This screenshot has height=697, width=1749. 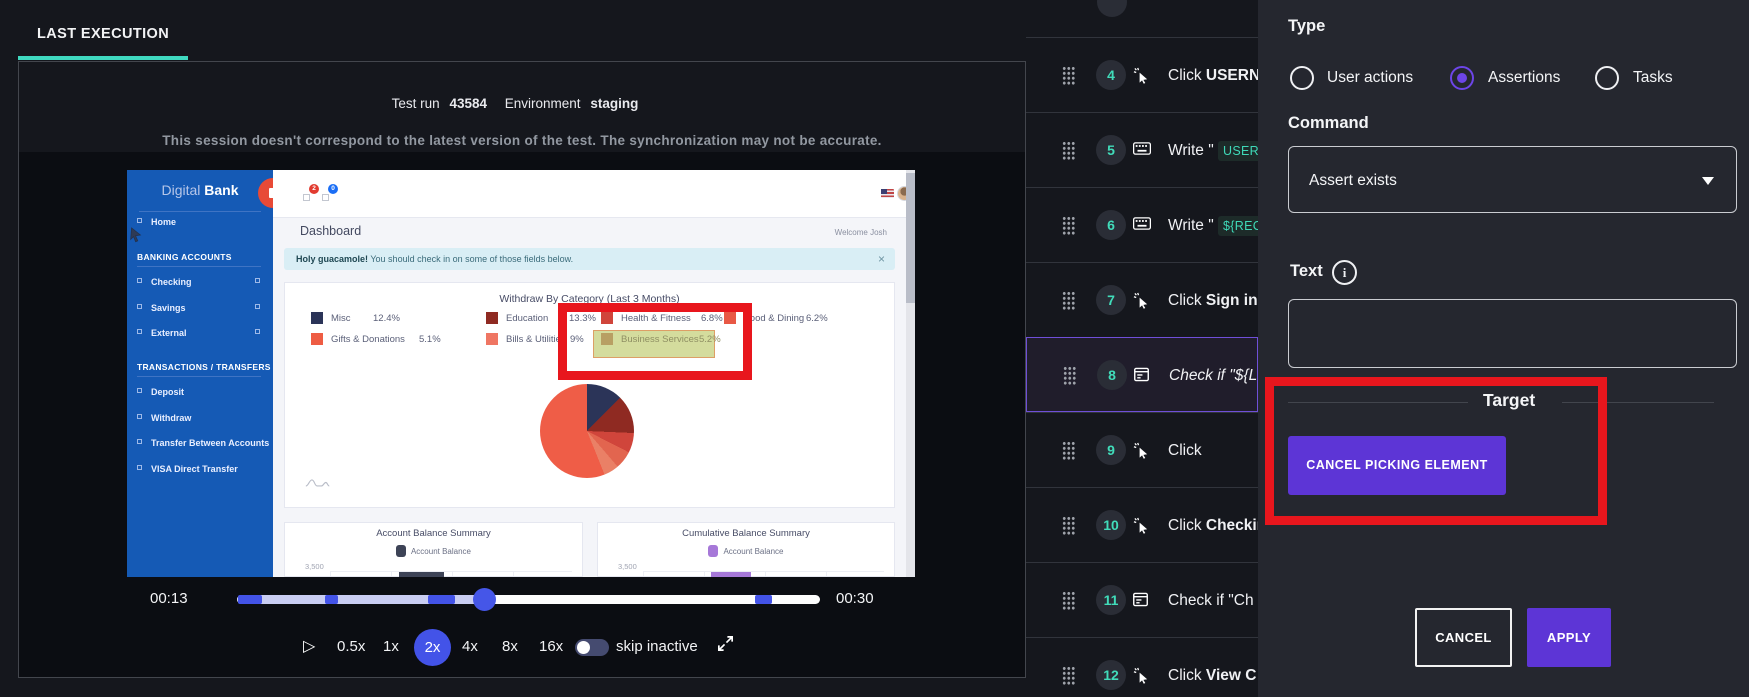 What do you see at coordinates (351, 646) in the screenshot?
I see `speed-0.5x: 0.5x` at bounding box center [351, 646].